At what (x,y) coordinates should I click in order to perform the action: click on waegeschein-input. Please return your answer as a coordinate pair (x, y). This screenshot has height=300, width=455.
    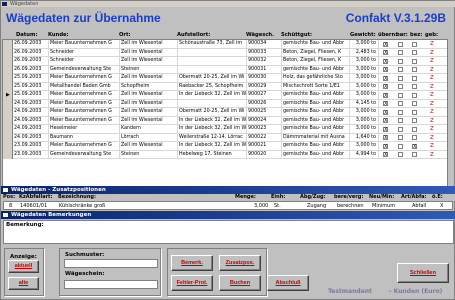
    Looking at the image, I should click on (111, 284).